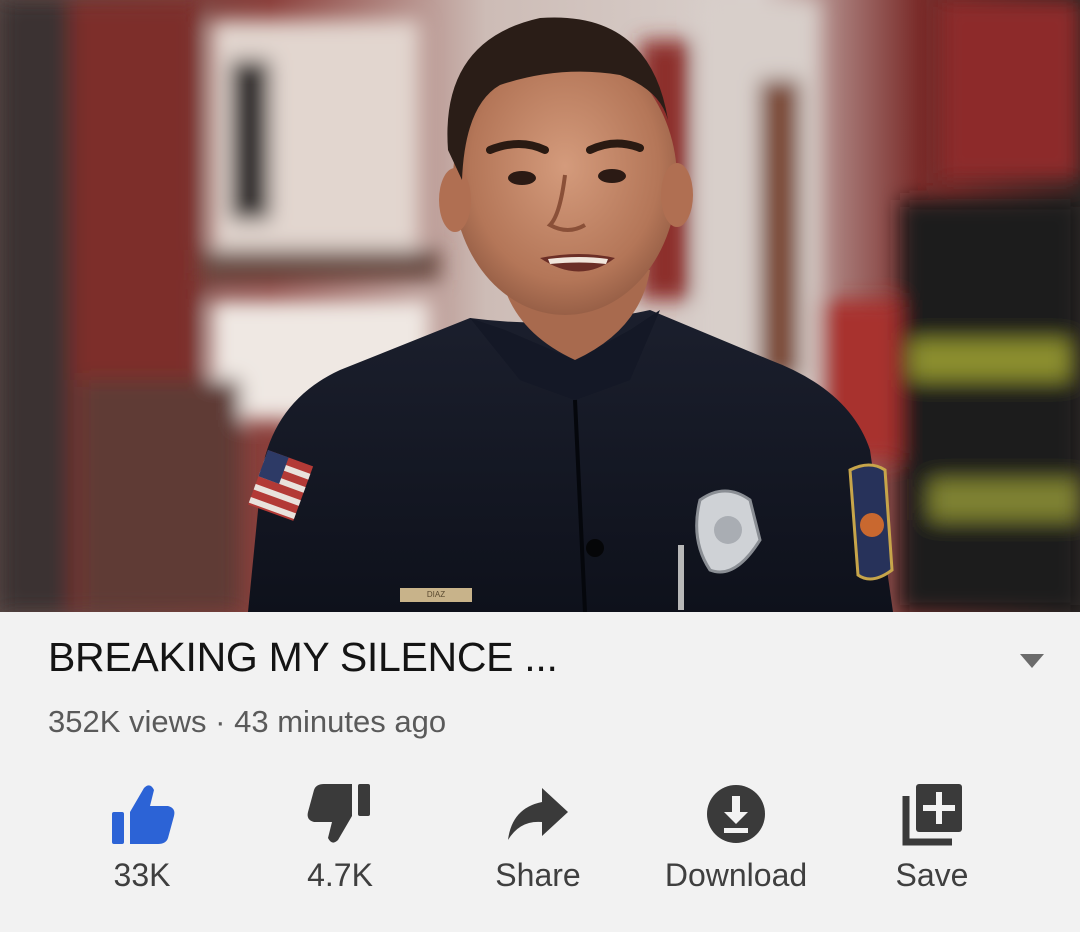 This screenshot has height=932, width=1080. Describe the element at coordinates (736, 875) in the screenshot. I see `download-label: Download` at that location.